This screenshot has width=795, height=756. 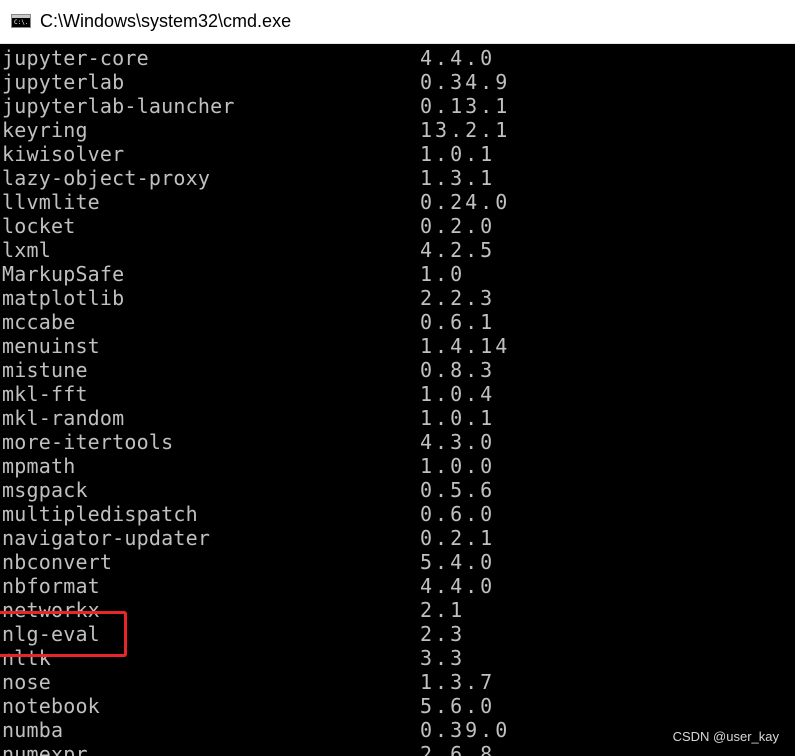 I want to click on package-version: 2.2.3, so click(x=458, y=298).